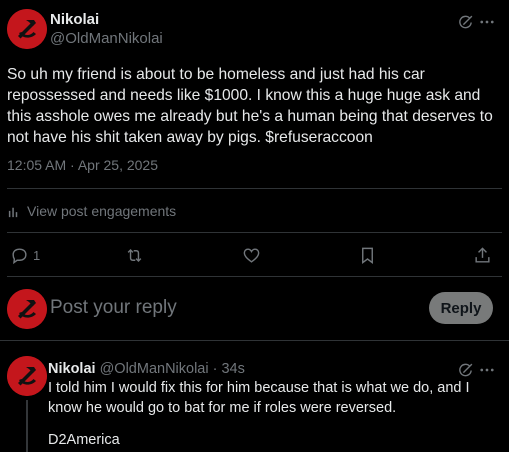 The image size is (509, 452). I want to click on share-icon, so click(482, 255).